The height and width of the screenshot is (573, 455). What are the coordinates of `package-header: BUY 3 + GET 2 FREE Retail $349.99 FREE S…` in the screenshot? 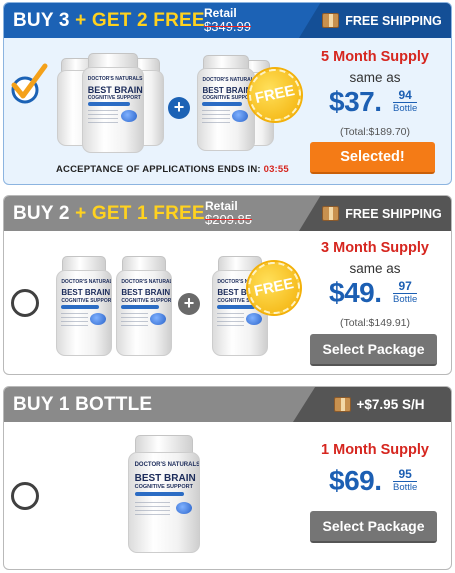 It's located at (227, 20).